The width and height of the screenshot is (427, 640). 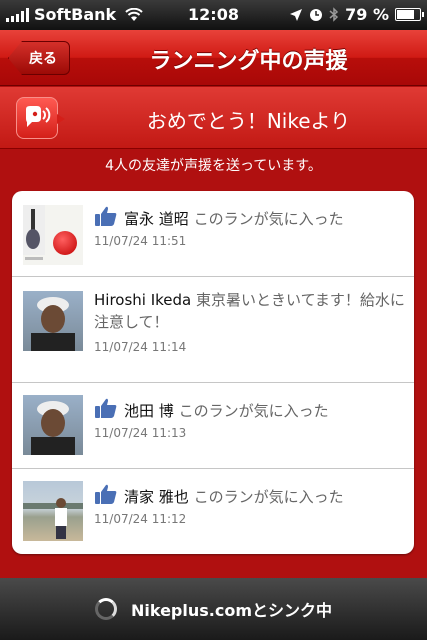 I want to click on friends-count-text: 4人の友達が声援を送っています。, so click(x=213, y=166).